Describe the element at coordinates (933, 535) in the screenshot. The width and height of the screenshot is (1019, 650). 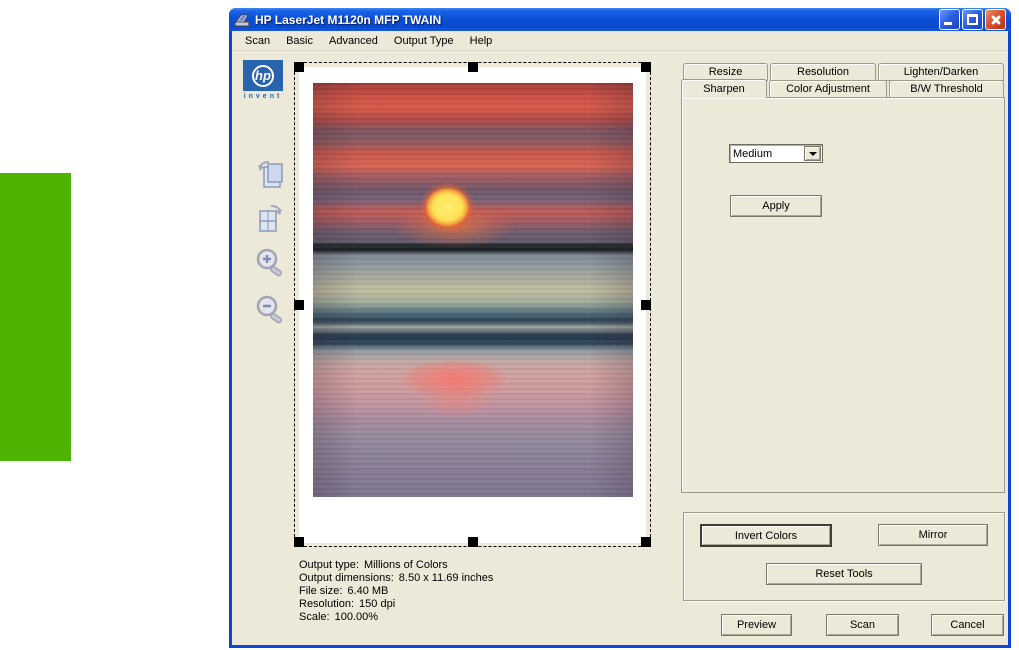
I see `mirror-button: Mirror` at that location.